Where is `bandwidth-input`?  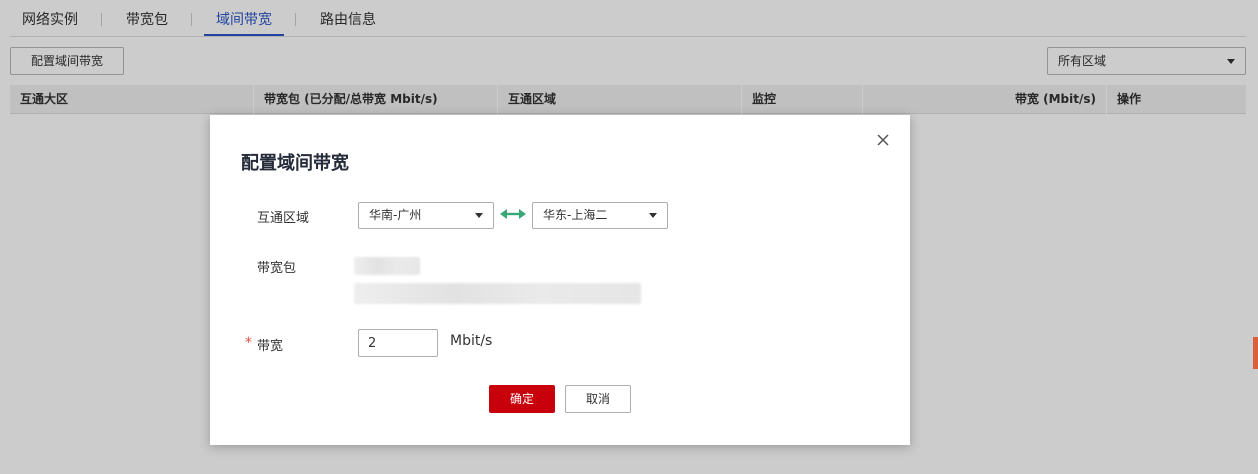 bandwidth-input is located at coordinates (398, 343).